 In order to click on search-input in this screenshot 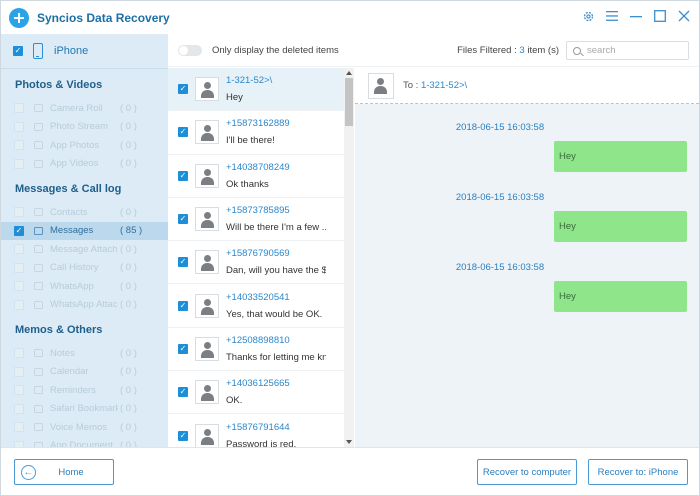, I will do `click(634, 50)`.